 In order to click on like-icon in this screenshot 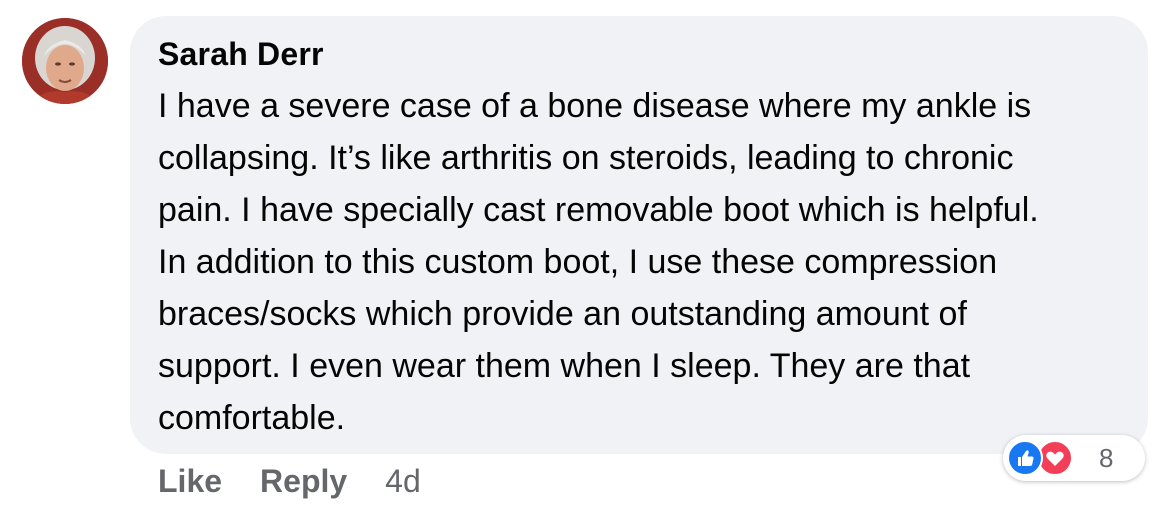, I will do `click(1025, 458)`.